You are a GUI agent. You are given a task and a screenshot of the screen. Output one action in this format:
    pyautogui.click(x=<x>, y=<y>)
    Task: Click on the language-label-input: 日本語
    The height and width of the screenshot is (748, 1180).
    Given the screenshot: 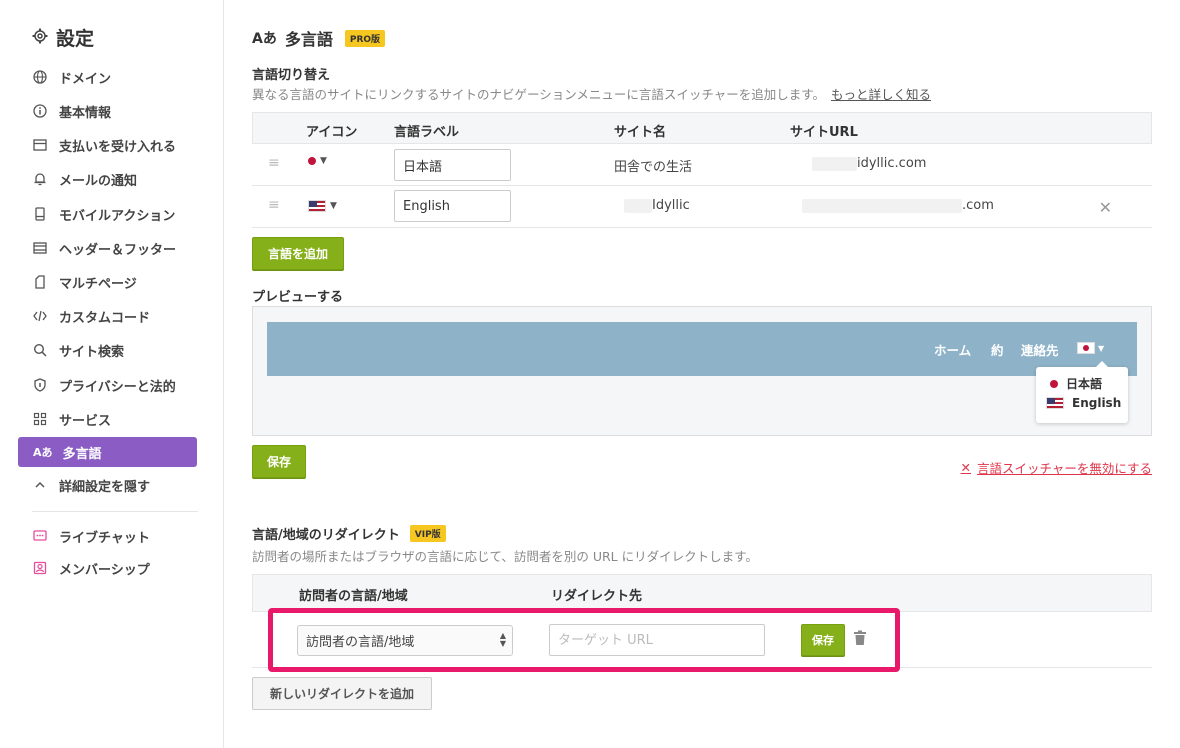 What is the action you would take?
    pyautogui.click(x=452, y=165)
    